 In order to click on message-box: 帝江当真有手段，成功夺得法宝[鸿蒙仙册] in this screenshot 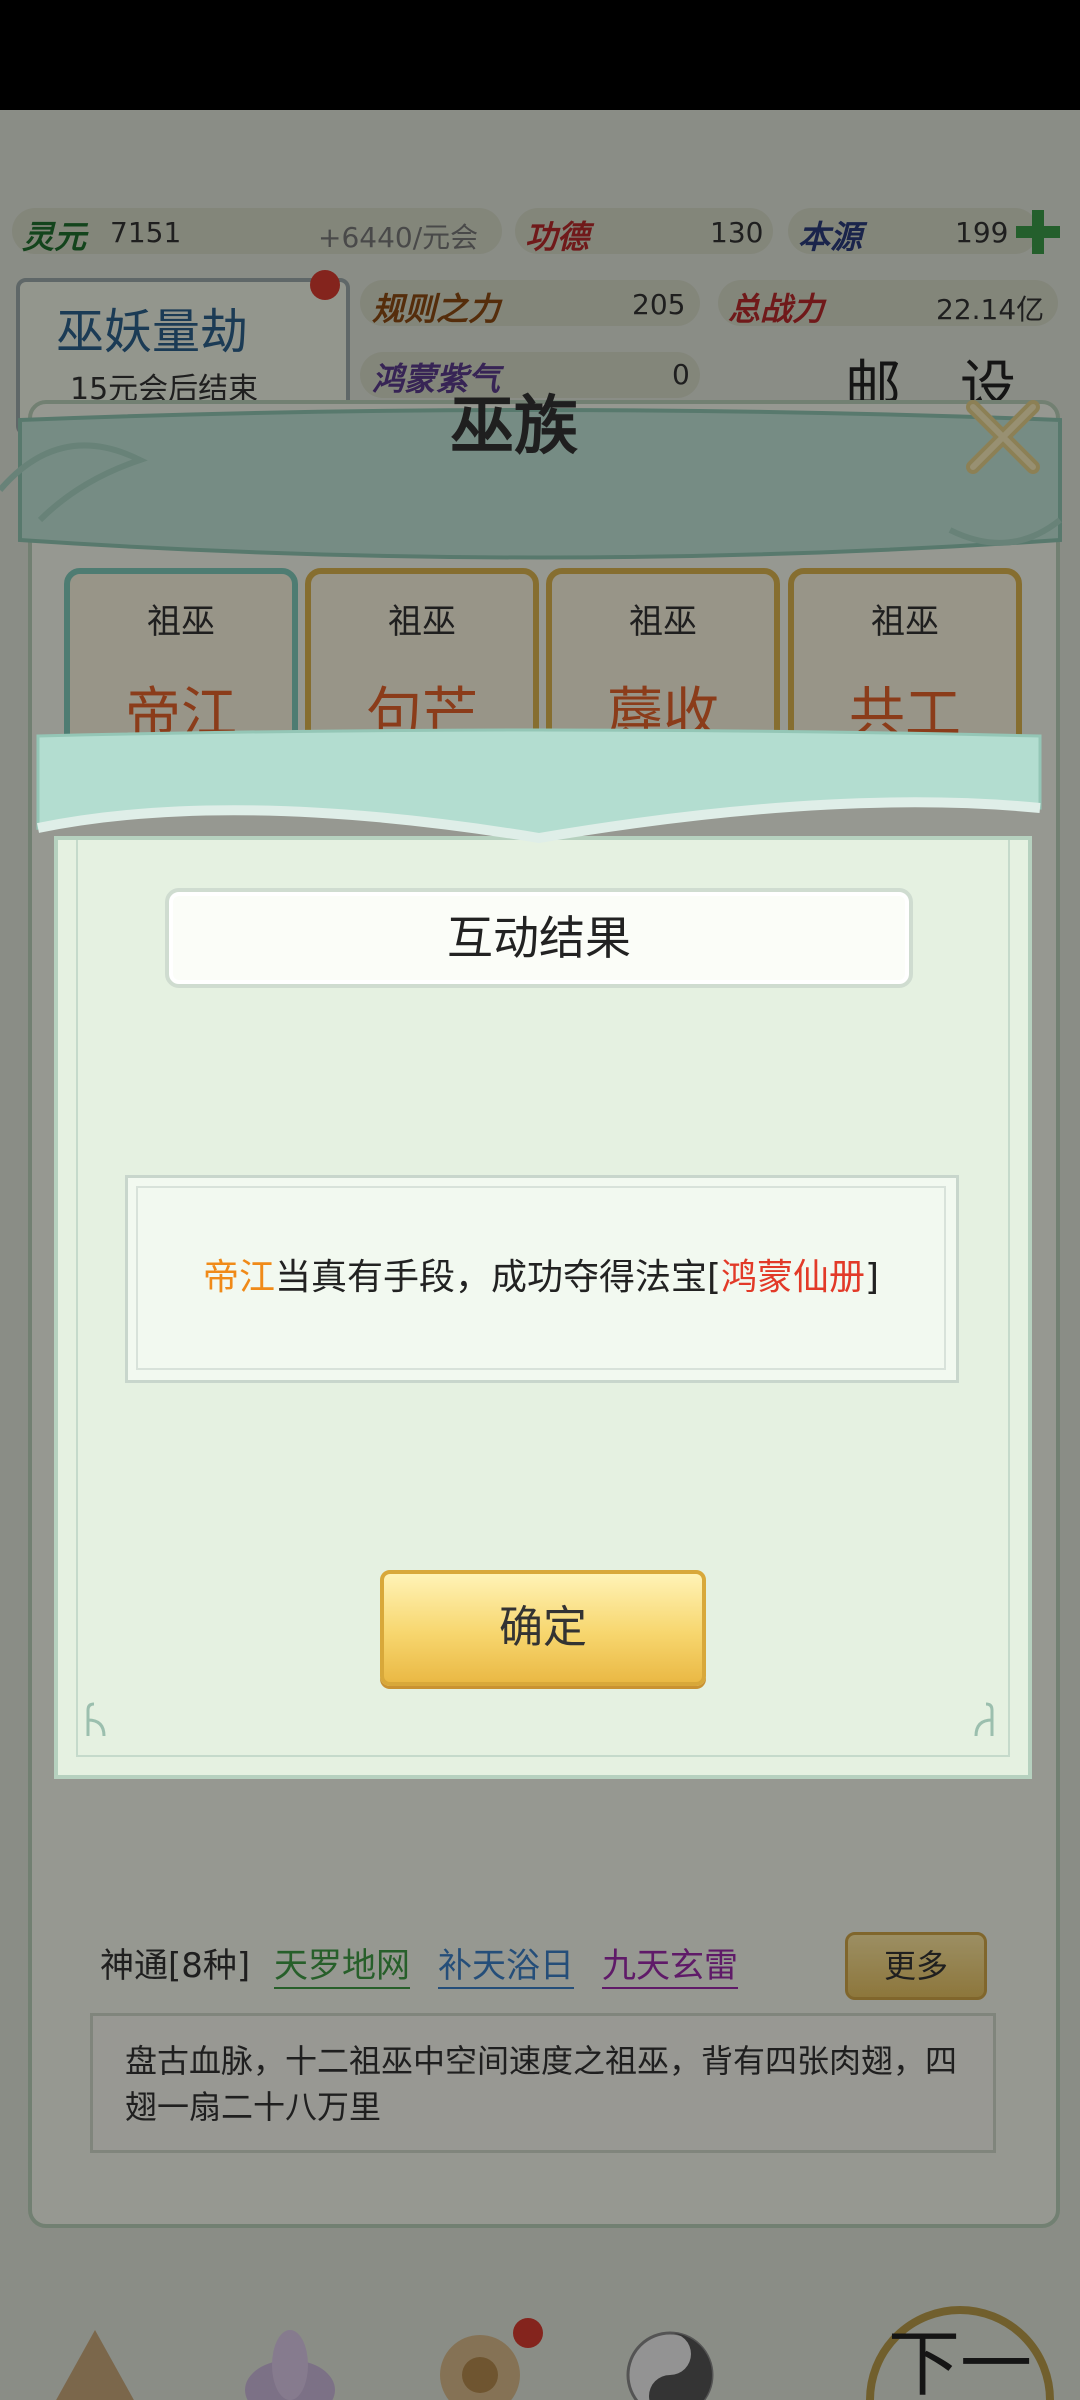, I will do `click(542, 1279)`.